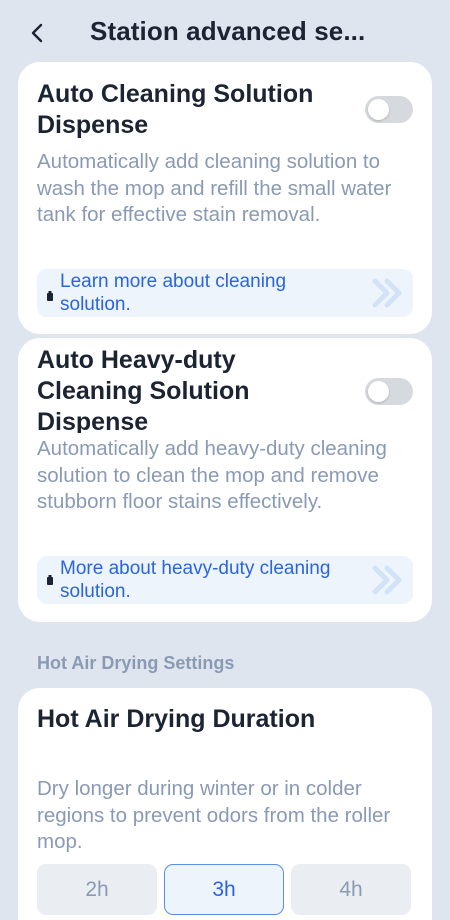 Image resolution: width=450 pixels, height=920 pixels. Describe the element at coordinates (176, 719) in the screenshot. I see `hot-air-duration-title: Hot Air Drying Duration` at that location.